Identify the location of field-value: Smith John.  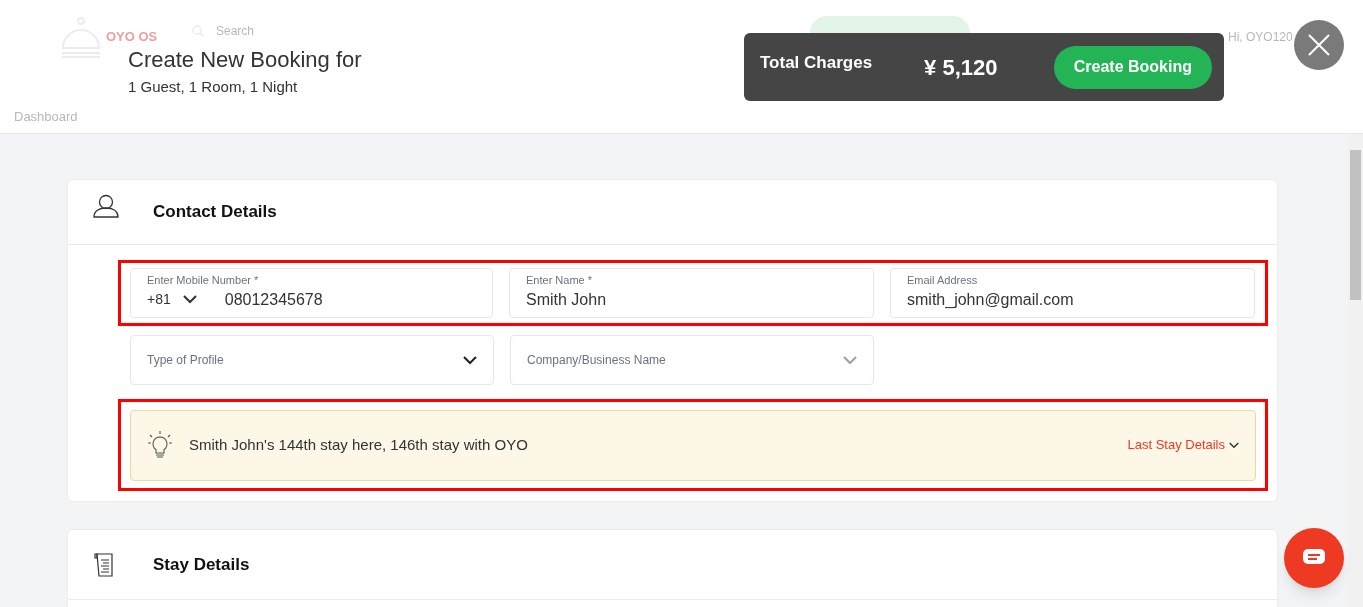
(567, 299).